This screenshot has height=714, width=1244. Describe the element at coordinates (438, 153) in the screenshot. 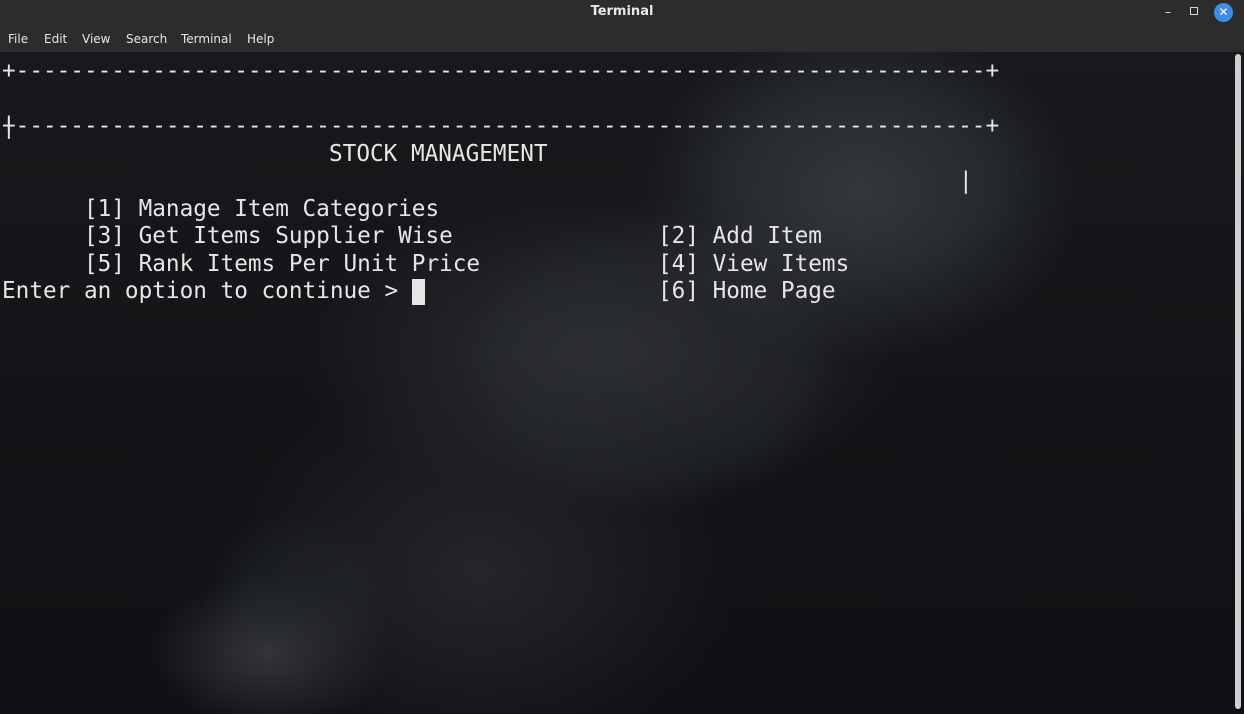

I see `page-title: STOCK MANAGEMENT` at that location.